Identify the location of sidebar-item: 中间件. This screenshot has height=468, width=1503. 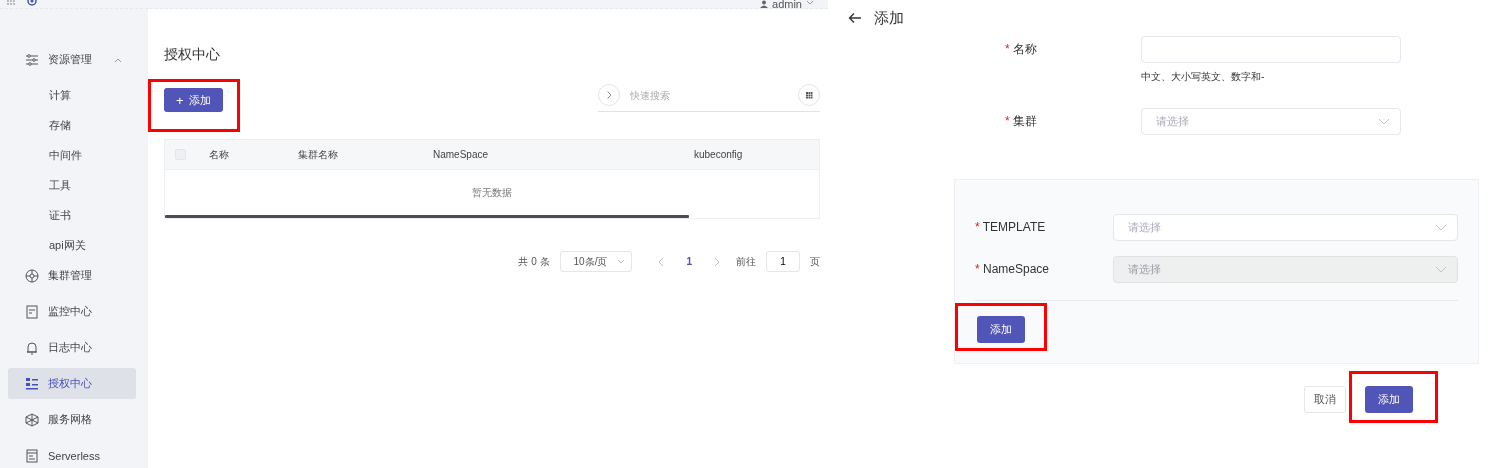
(78, 155).